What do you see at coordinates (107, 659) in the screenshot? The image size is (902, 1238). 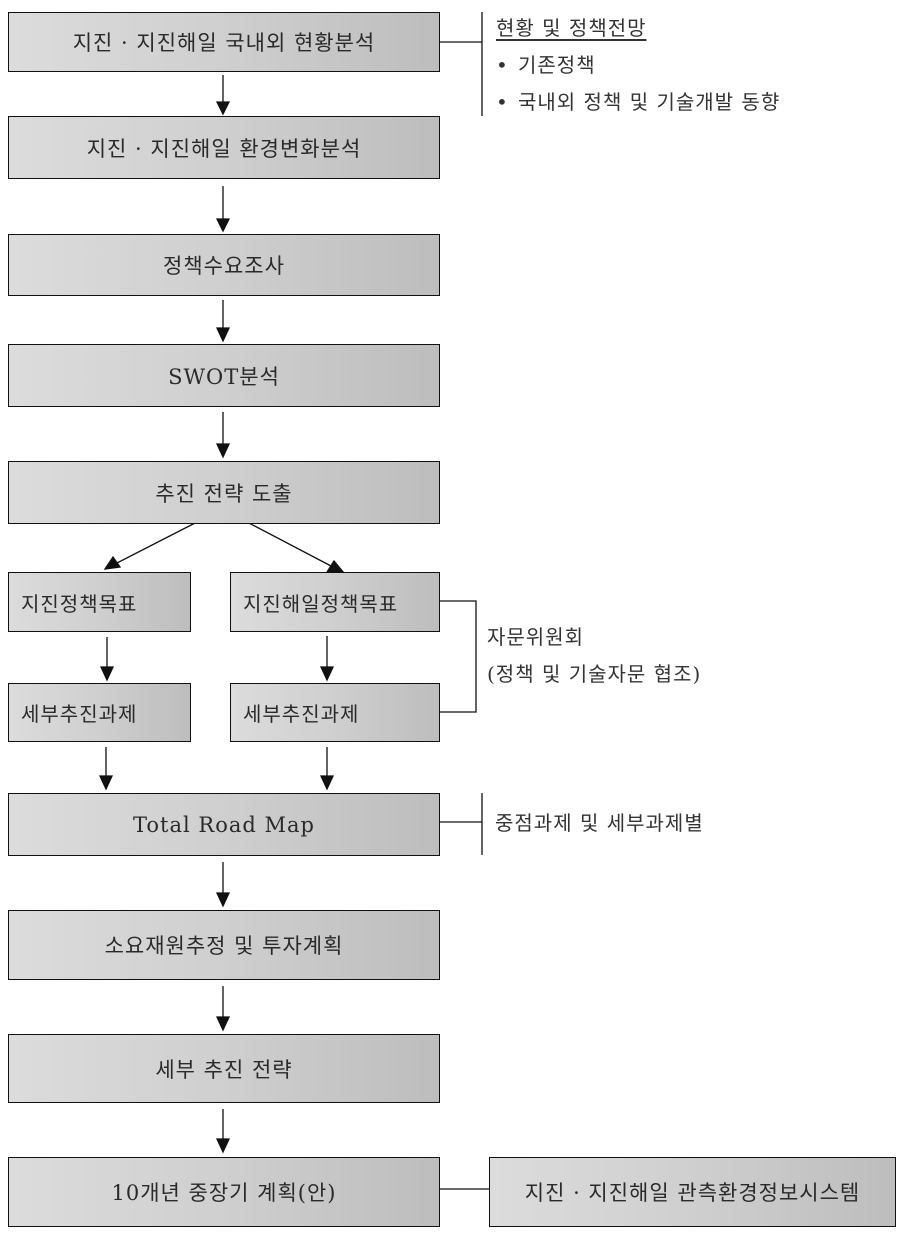 I see `arrow-earthquake-goal-to-tasks` at bounding box center [107, 659].